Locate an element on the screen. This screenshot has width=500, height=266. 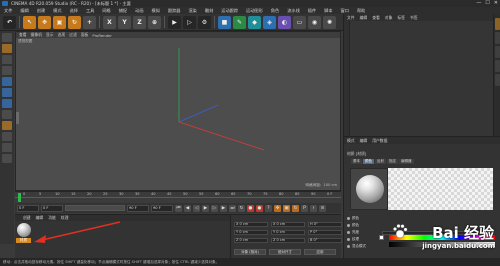
camera-icon: ◉ is located at coordinates (314, 22).